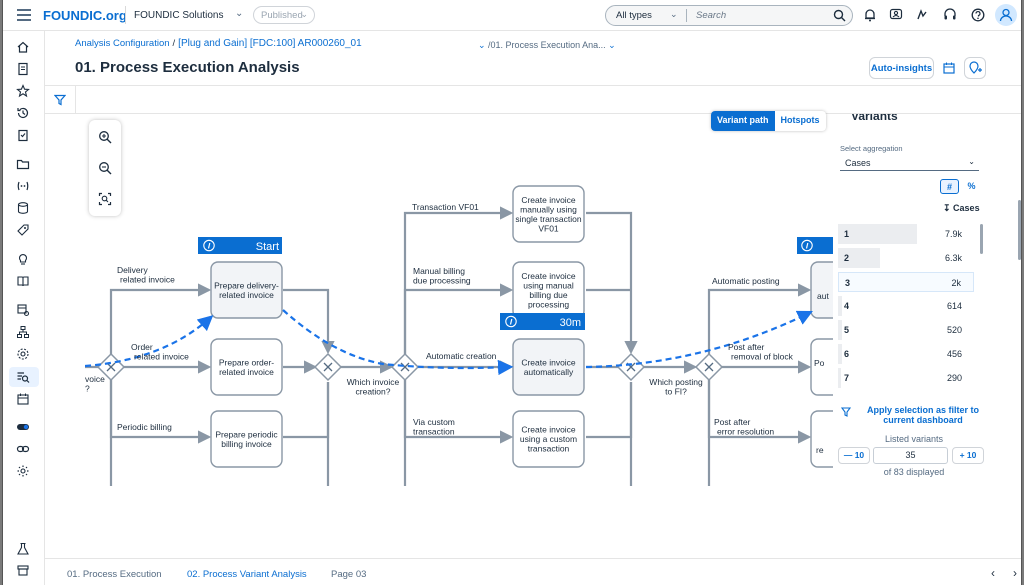 The height and width of the screenshot is (585, 1024). What do you see at coordinates (839, 15) in the screenshot?
I see `search-icon` at bounding box center [839, 15].